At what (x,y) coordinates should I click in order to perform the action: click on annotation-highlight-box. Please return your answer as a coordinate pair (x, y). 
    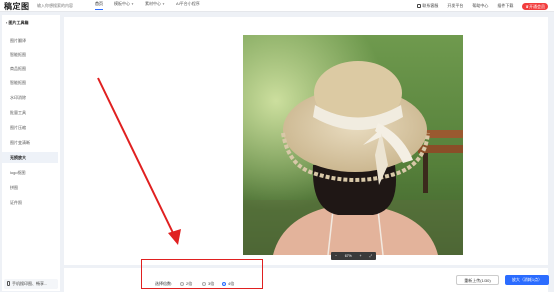
    Looking at the image, I should click on (202, 274).